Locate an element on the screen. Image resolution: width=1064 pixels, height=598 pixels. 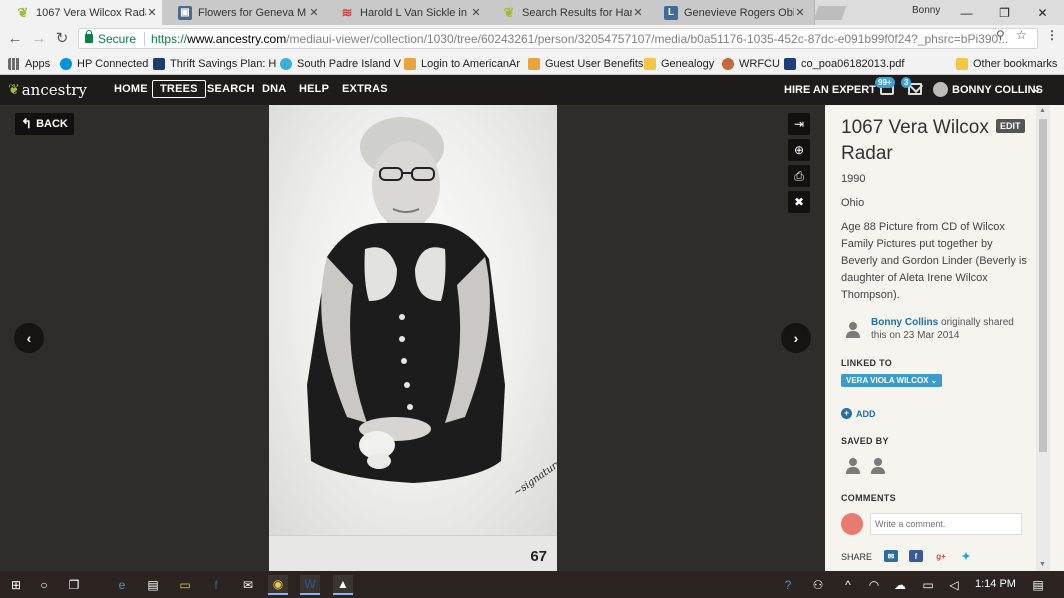
nav-extras: EXTRAS is located at coordinates (365, 89).